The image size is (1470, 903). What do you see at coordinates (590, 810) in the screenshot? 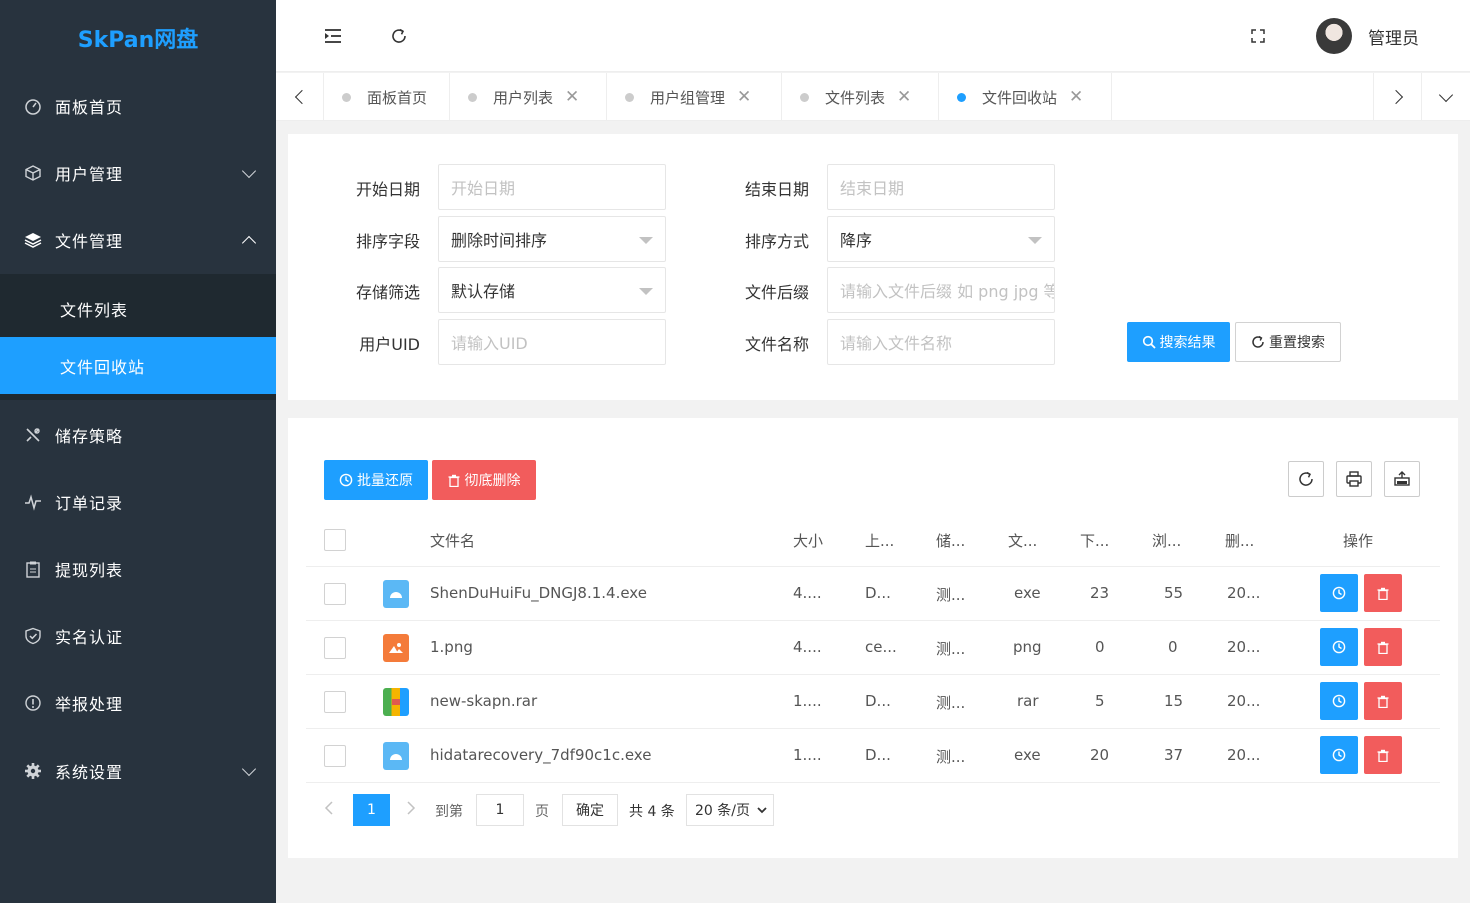
I see `pager-confirm-button: 确定` at bounding box center [590, 810].